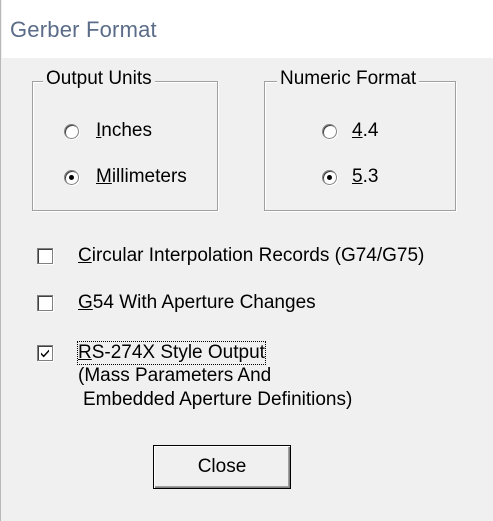 The image size is (493, 521). I want to click on checkbox-rs274x: RS-274X Style Output, so click(151, 353).